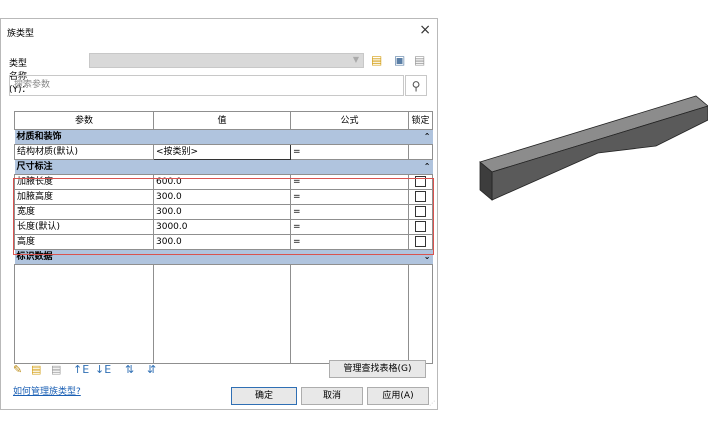 Image resolution: width=719 pixels, height=422 pixels. What do you see at coordinates (349, 120) in the screenshot?
I see `column-header-formula: 公式` at bounding box center [349, 120].